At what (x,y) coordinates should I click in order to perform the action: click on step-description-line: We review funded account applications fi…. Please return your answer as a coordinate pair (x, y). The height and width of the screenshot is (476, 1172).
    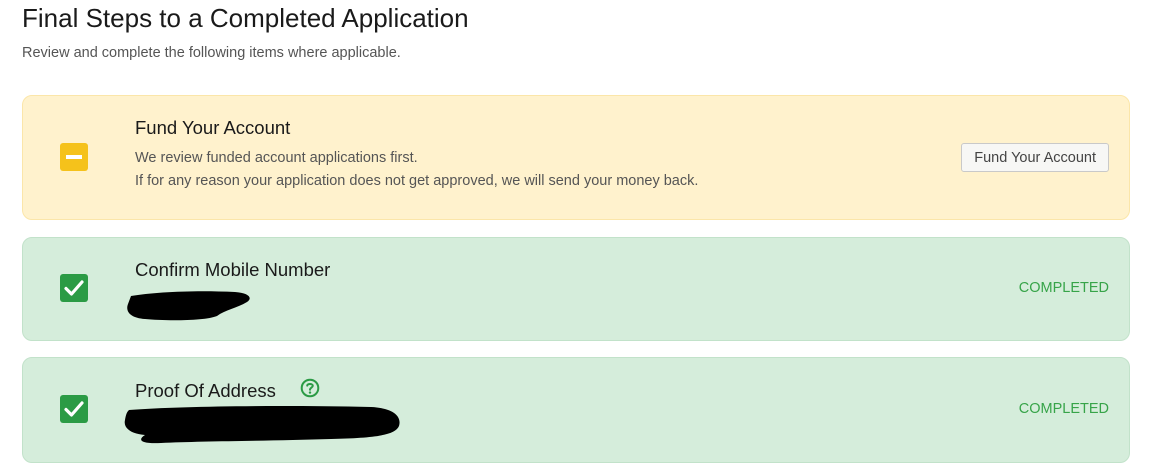
    Looking at the image, I should click on (276, 158).